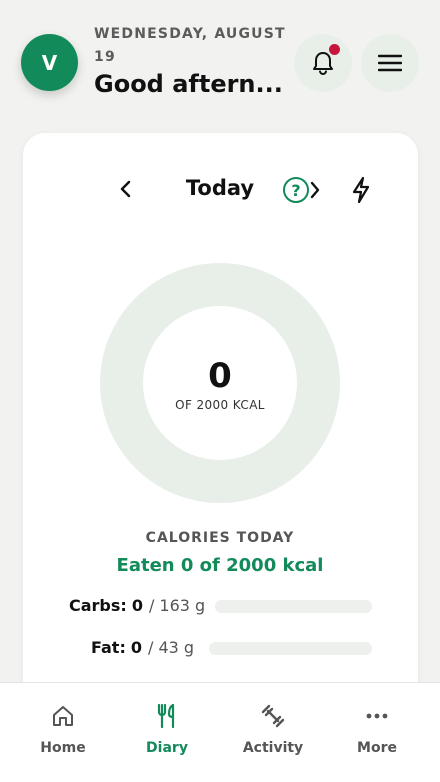 The image size is (440, 782). I want to click on previous-day-button, so click(126, 189).